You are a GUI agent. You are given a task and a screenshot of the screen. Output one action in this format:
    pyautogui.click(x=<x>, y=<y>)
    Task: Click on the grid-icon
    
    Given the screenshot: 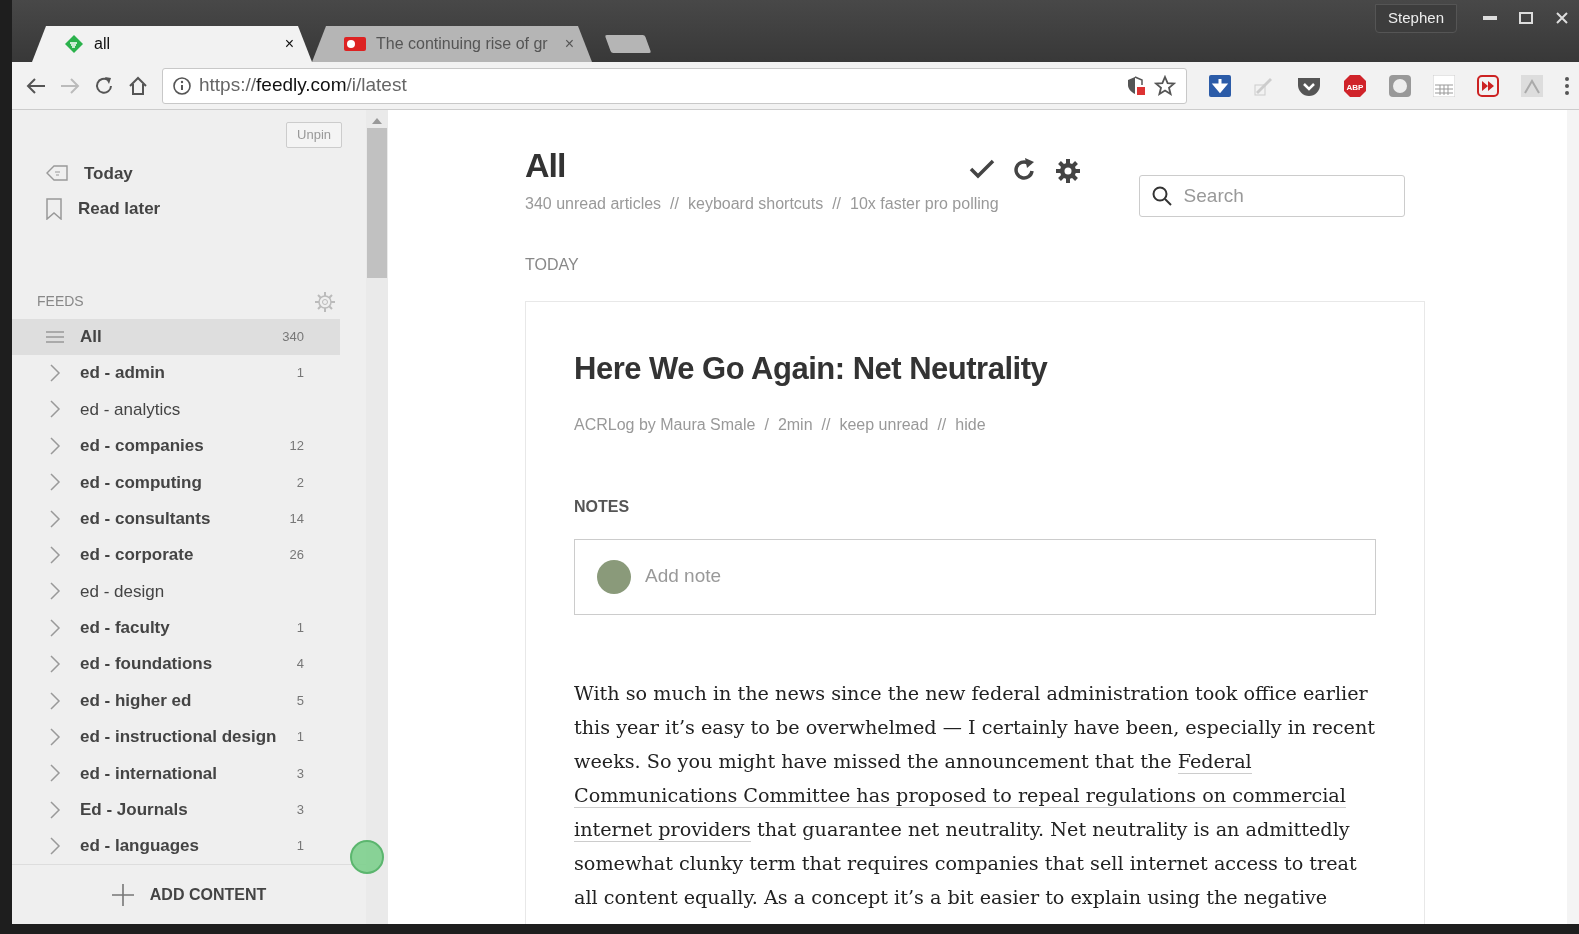 What is the action you would take?
    pyautogui.click(x=1444, y=85)
    